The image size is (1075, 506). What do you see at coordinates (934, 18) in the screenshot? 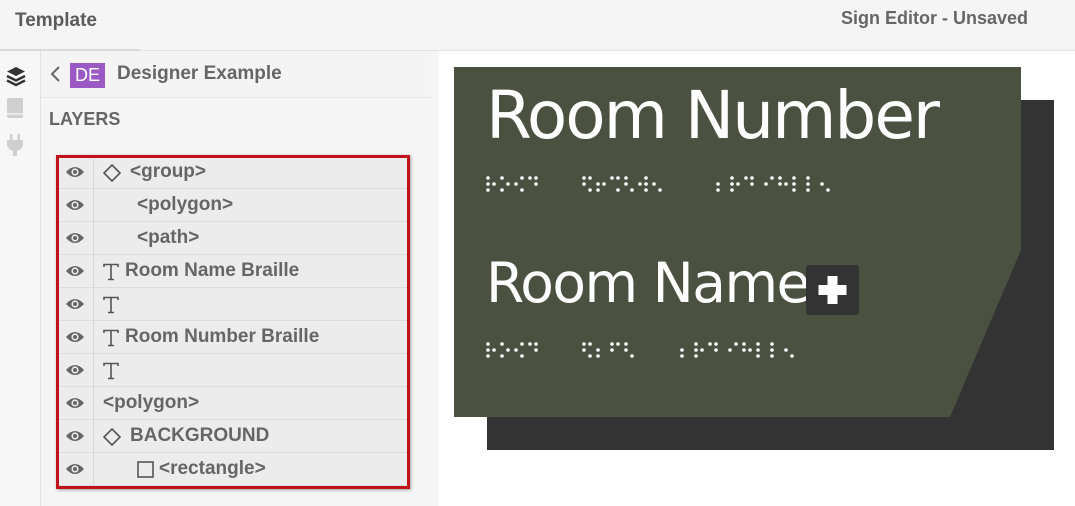
I see `editor-title: Sign Editor - Unsaved` at bounding box center [934, 18].